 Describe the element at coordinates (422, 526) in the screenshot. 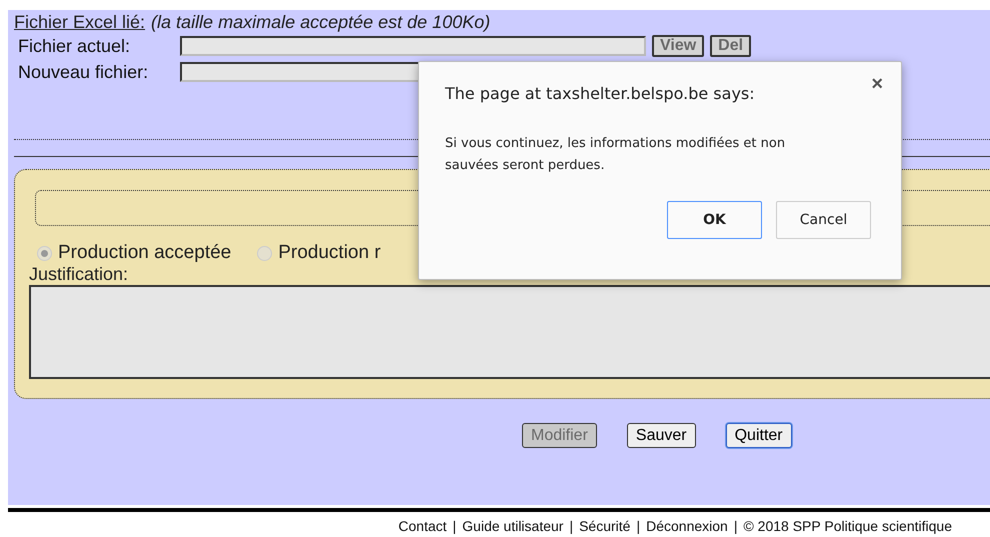

I see `footer-link: Contact` at that location.